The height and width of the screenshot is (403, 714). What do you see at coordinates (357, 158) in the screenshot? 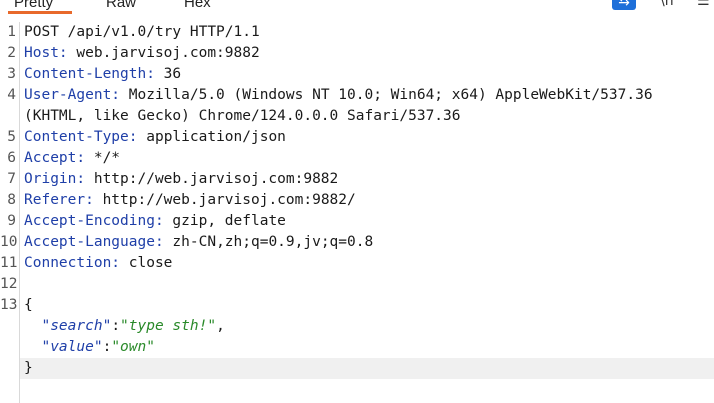
I see `editor-line: 6 Accept: */*` at bounding box center [357, 158].